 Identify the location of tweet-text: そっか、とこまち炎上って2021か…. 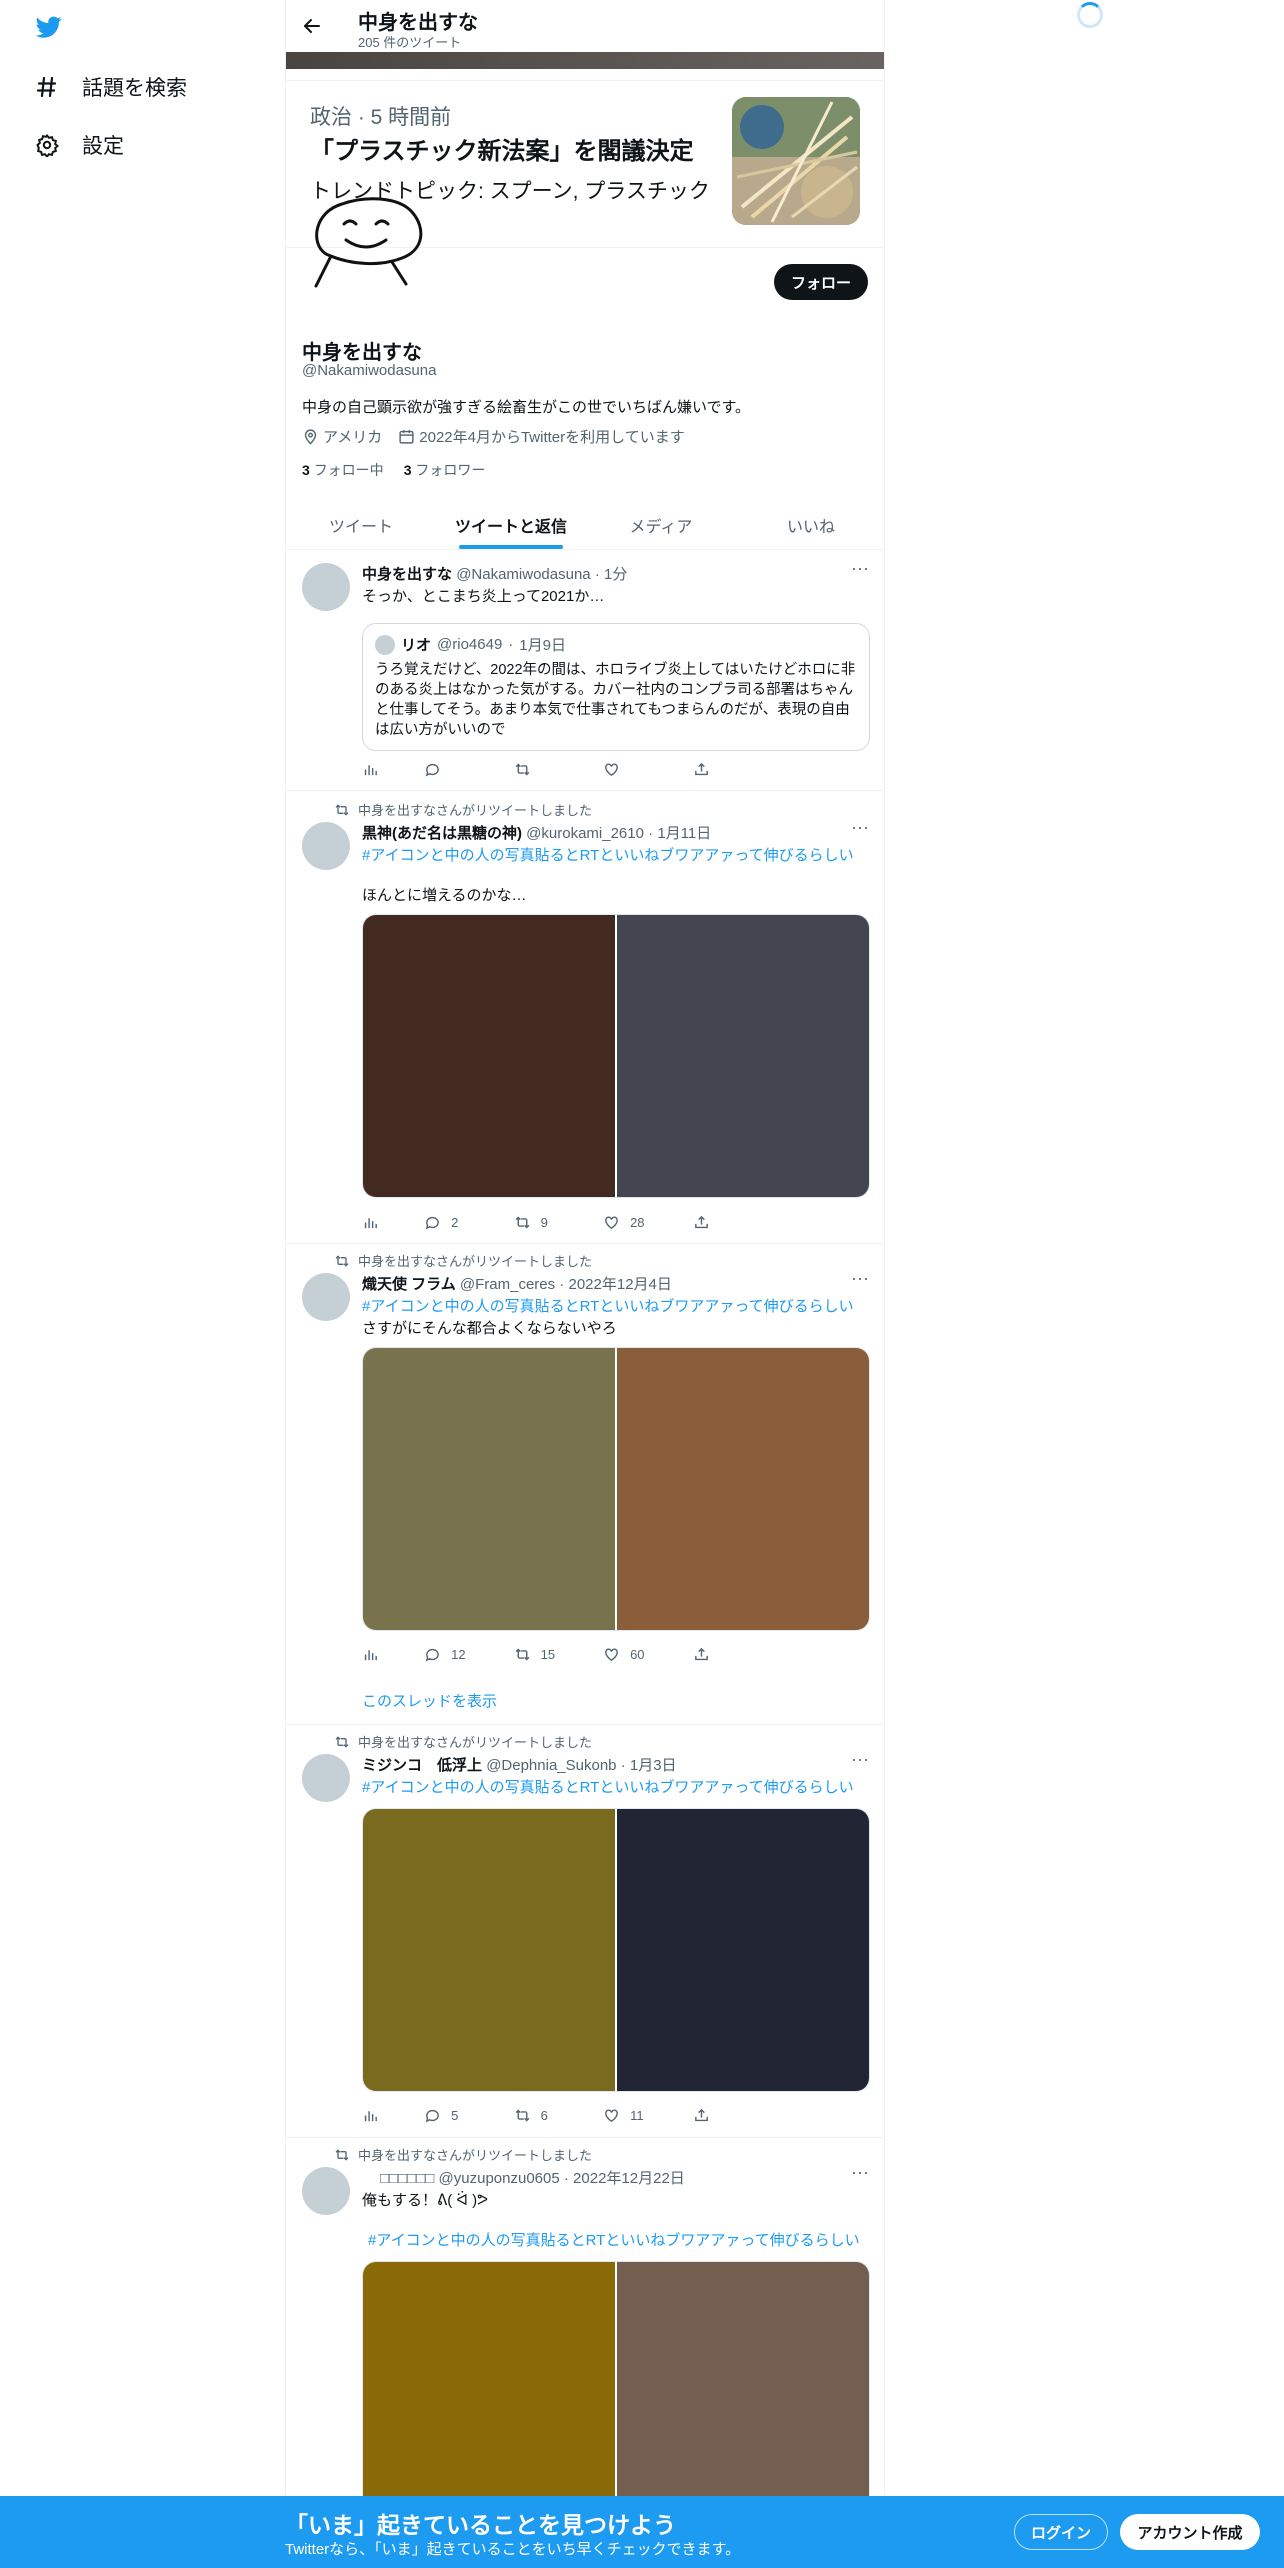
(483, 596).